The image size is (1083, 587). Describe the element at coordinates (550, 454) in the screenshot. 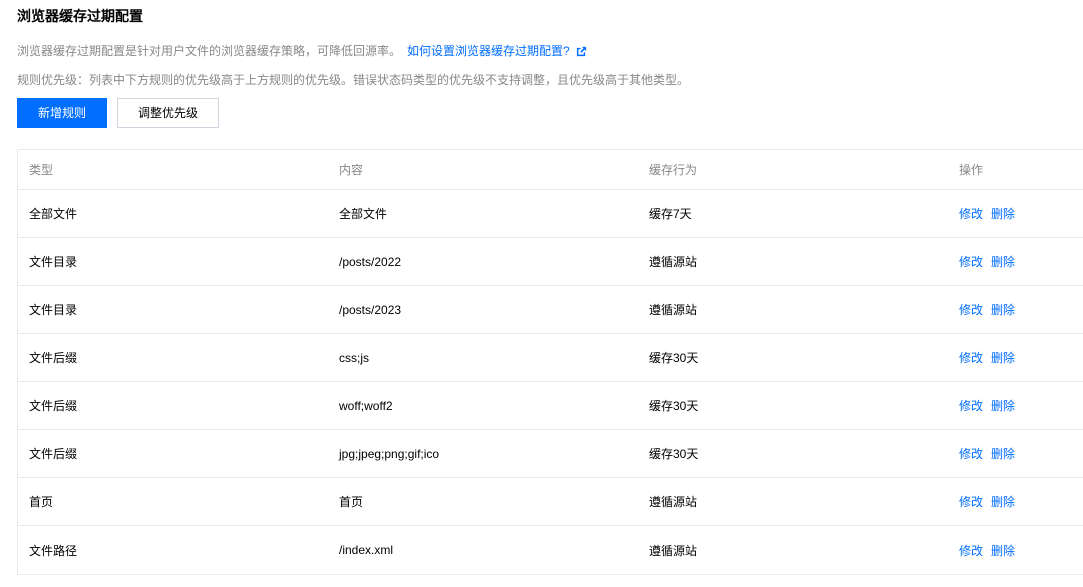

I see `table-row: 文件后缀 jpg;jpeg;png;gif;ico 缓存30天 修改 删除` at that location.